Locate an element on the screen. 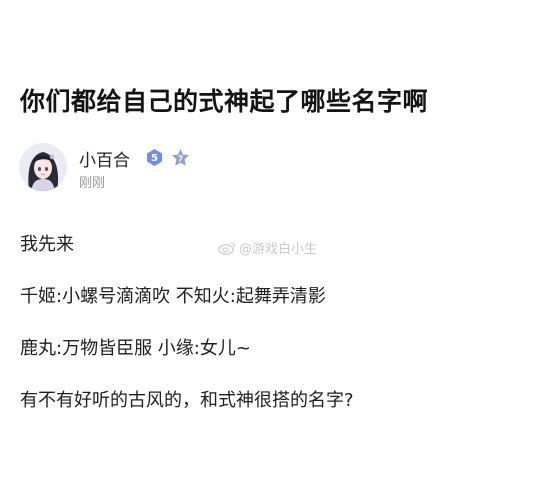 The height and width of the screenshot is (500, 542). post-title: 你们都给自己的式神起了哪些名字啊 is located at coordinates (224, 101).